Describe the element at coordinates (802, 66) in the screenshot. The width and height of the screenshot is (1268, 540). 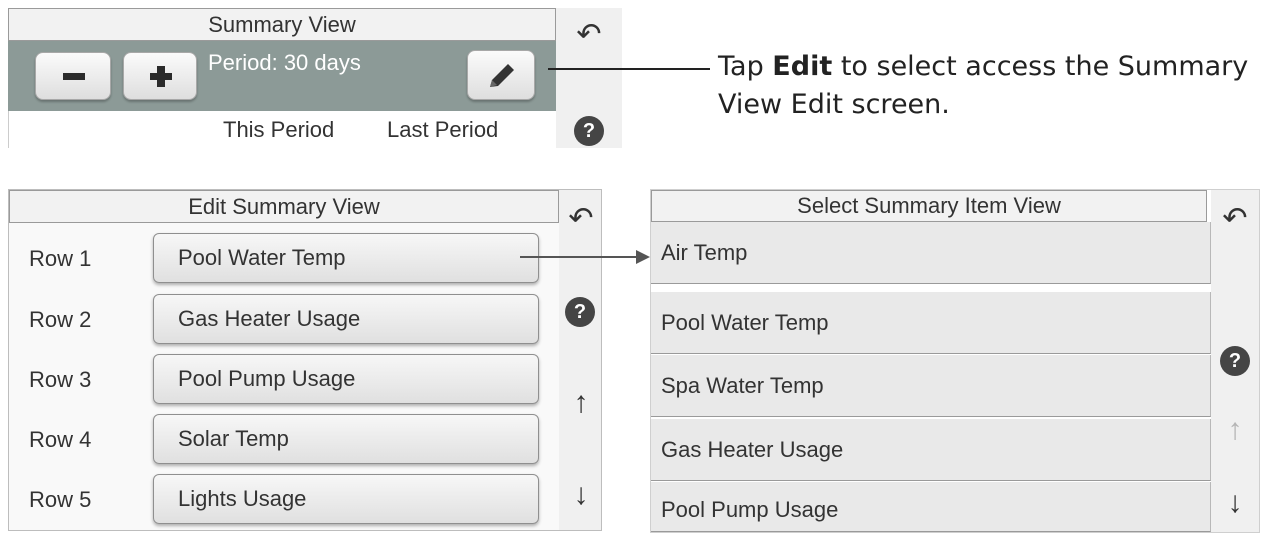
I see `callout-bold: Edit` at that location.